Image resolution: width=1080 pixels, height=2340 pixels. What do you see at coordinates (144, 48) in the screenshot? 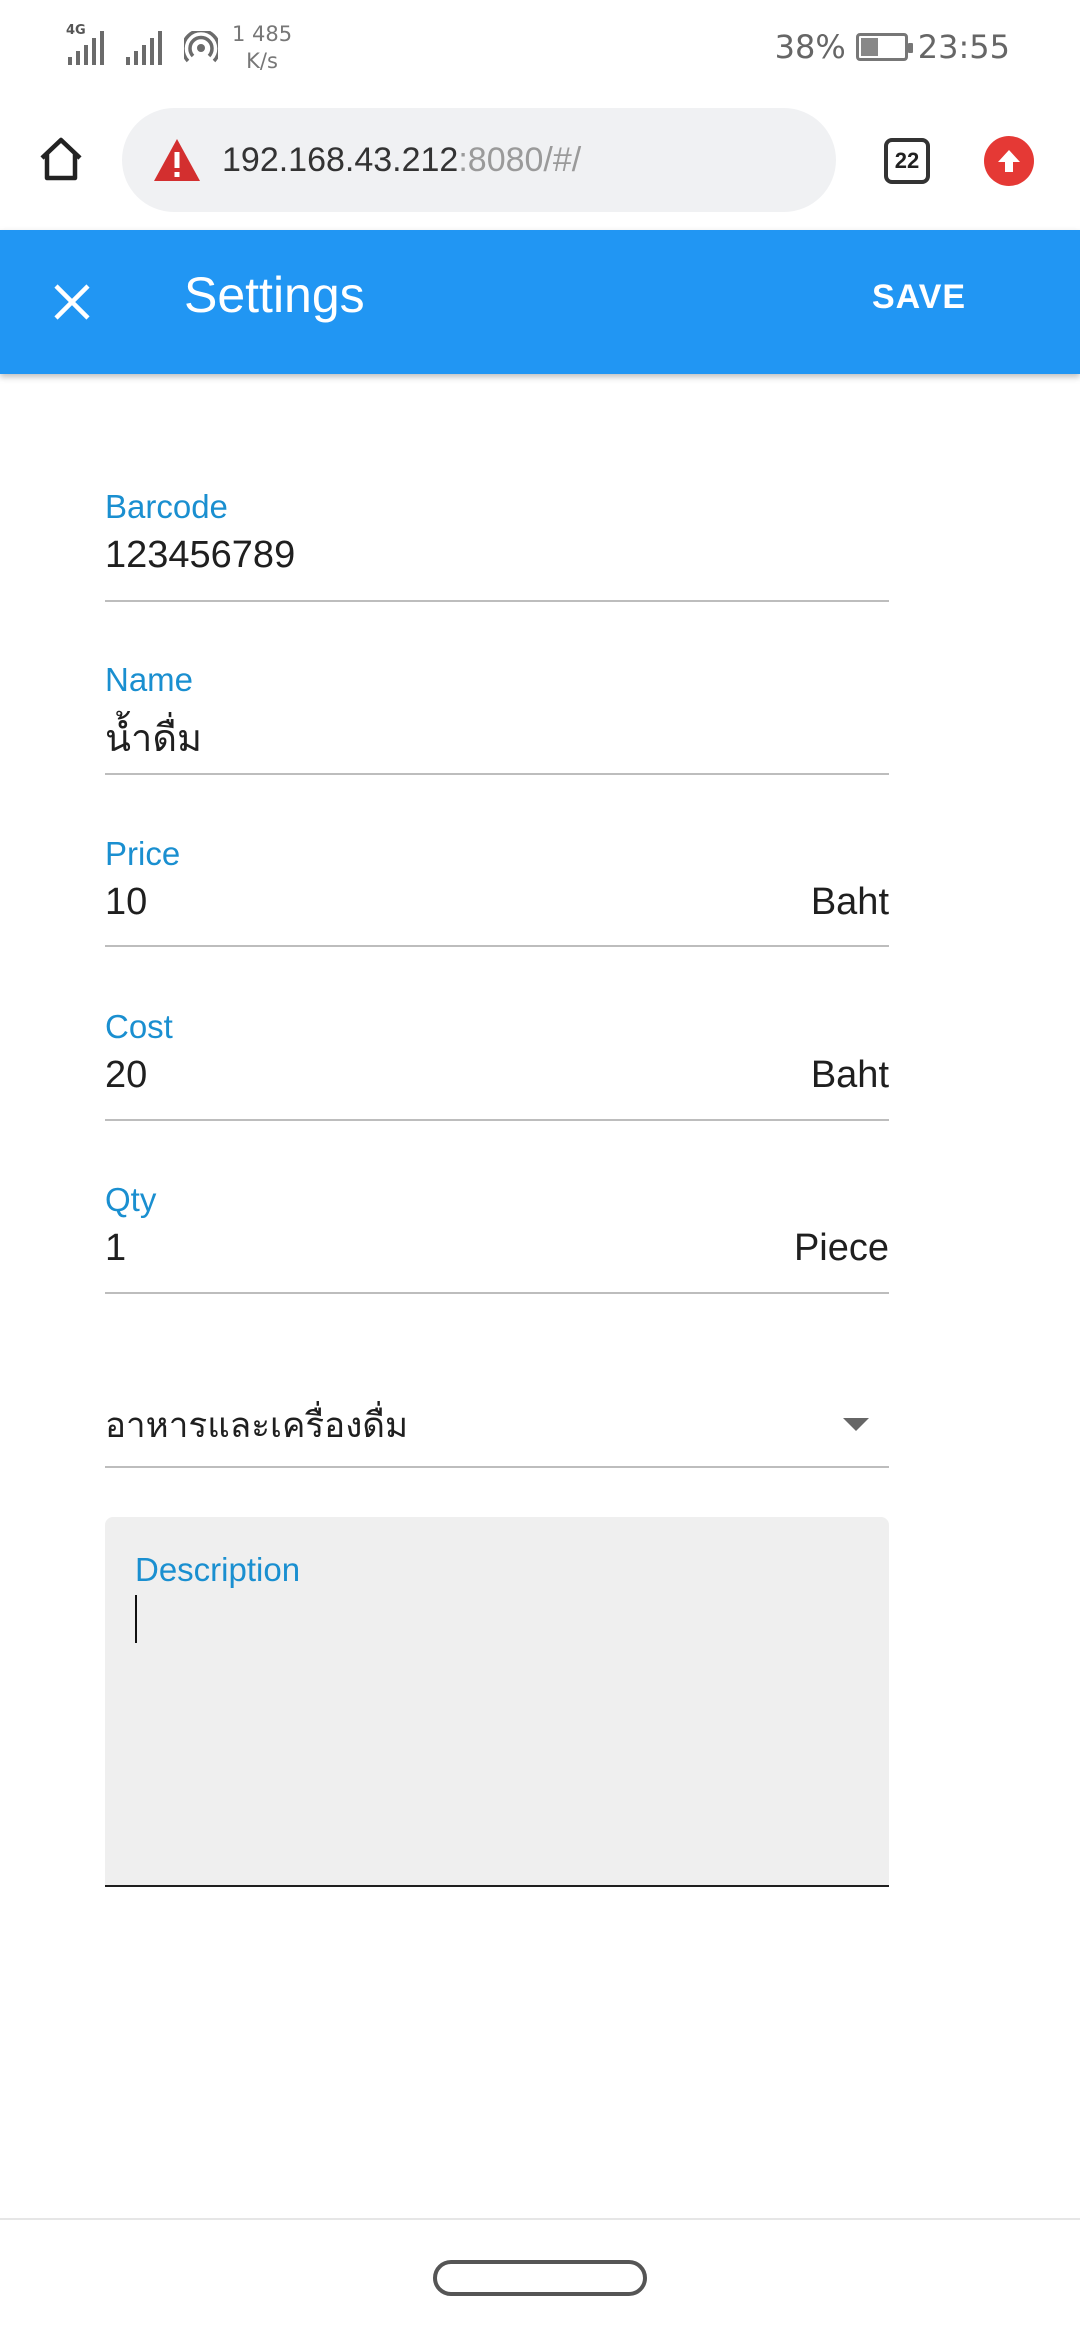
I see `signal-icon` at bounding box center [144, 48].